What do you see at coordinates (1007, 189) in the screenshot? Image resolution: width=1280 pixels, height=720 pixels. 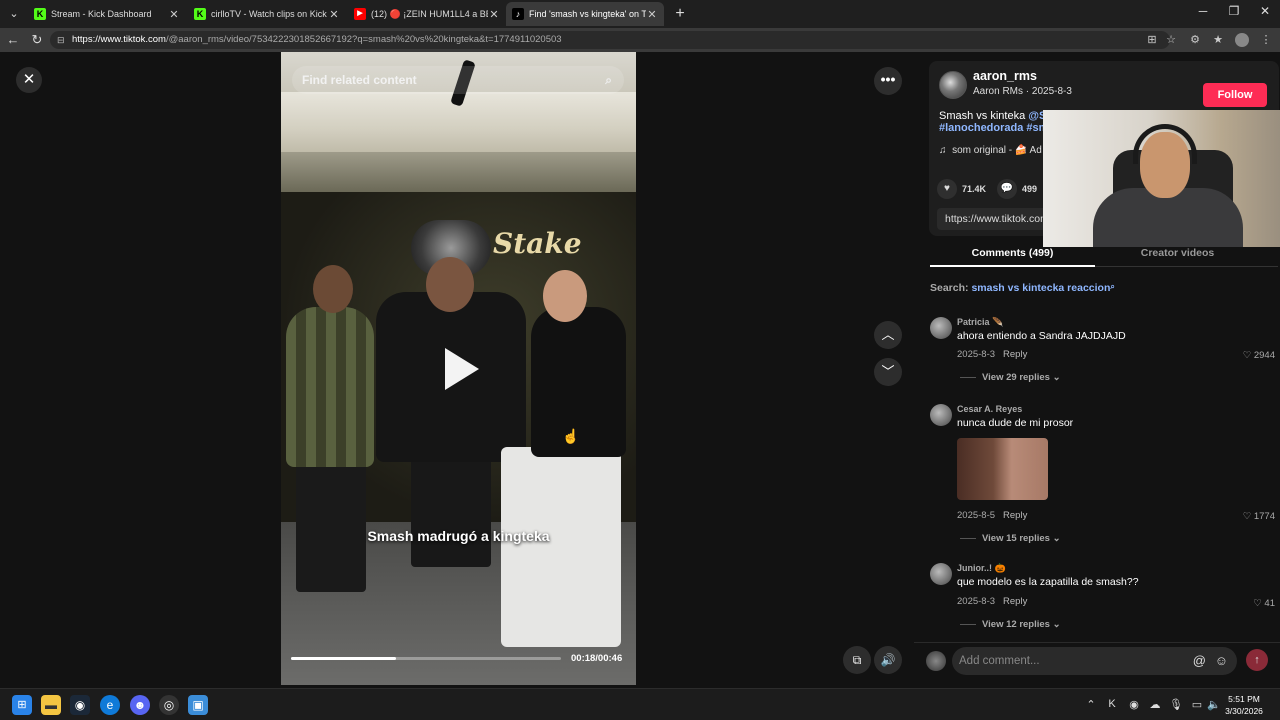 I see `comment-bubble-icon: 💬` at bounding box center [1007, 189].